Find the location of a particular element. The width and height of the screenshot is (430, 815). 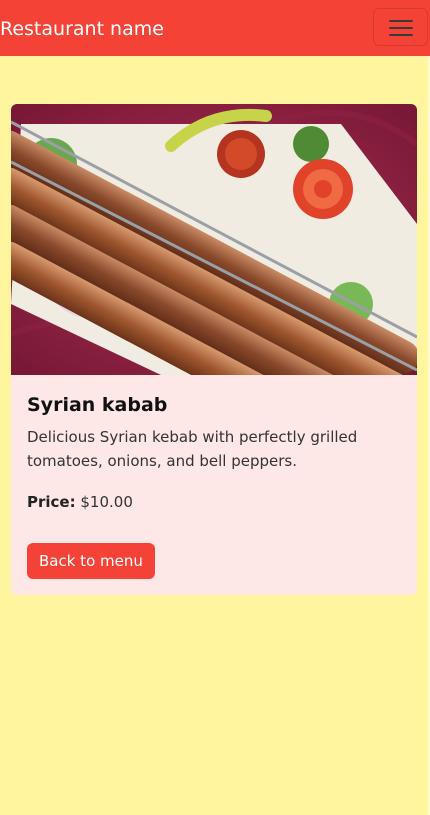

price-label: Price: is located at coordinates (51, 502).